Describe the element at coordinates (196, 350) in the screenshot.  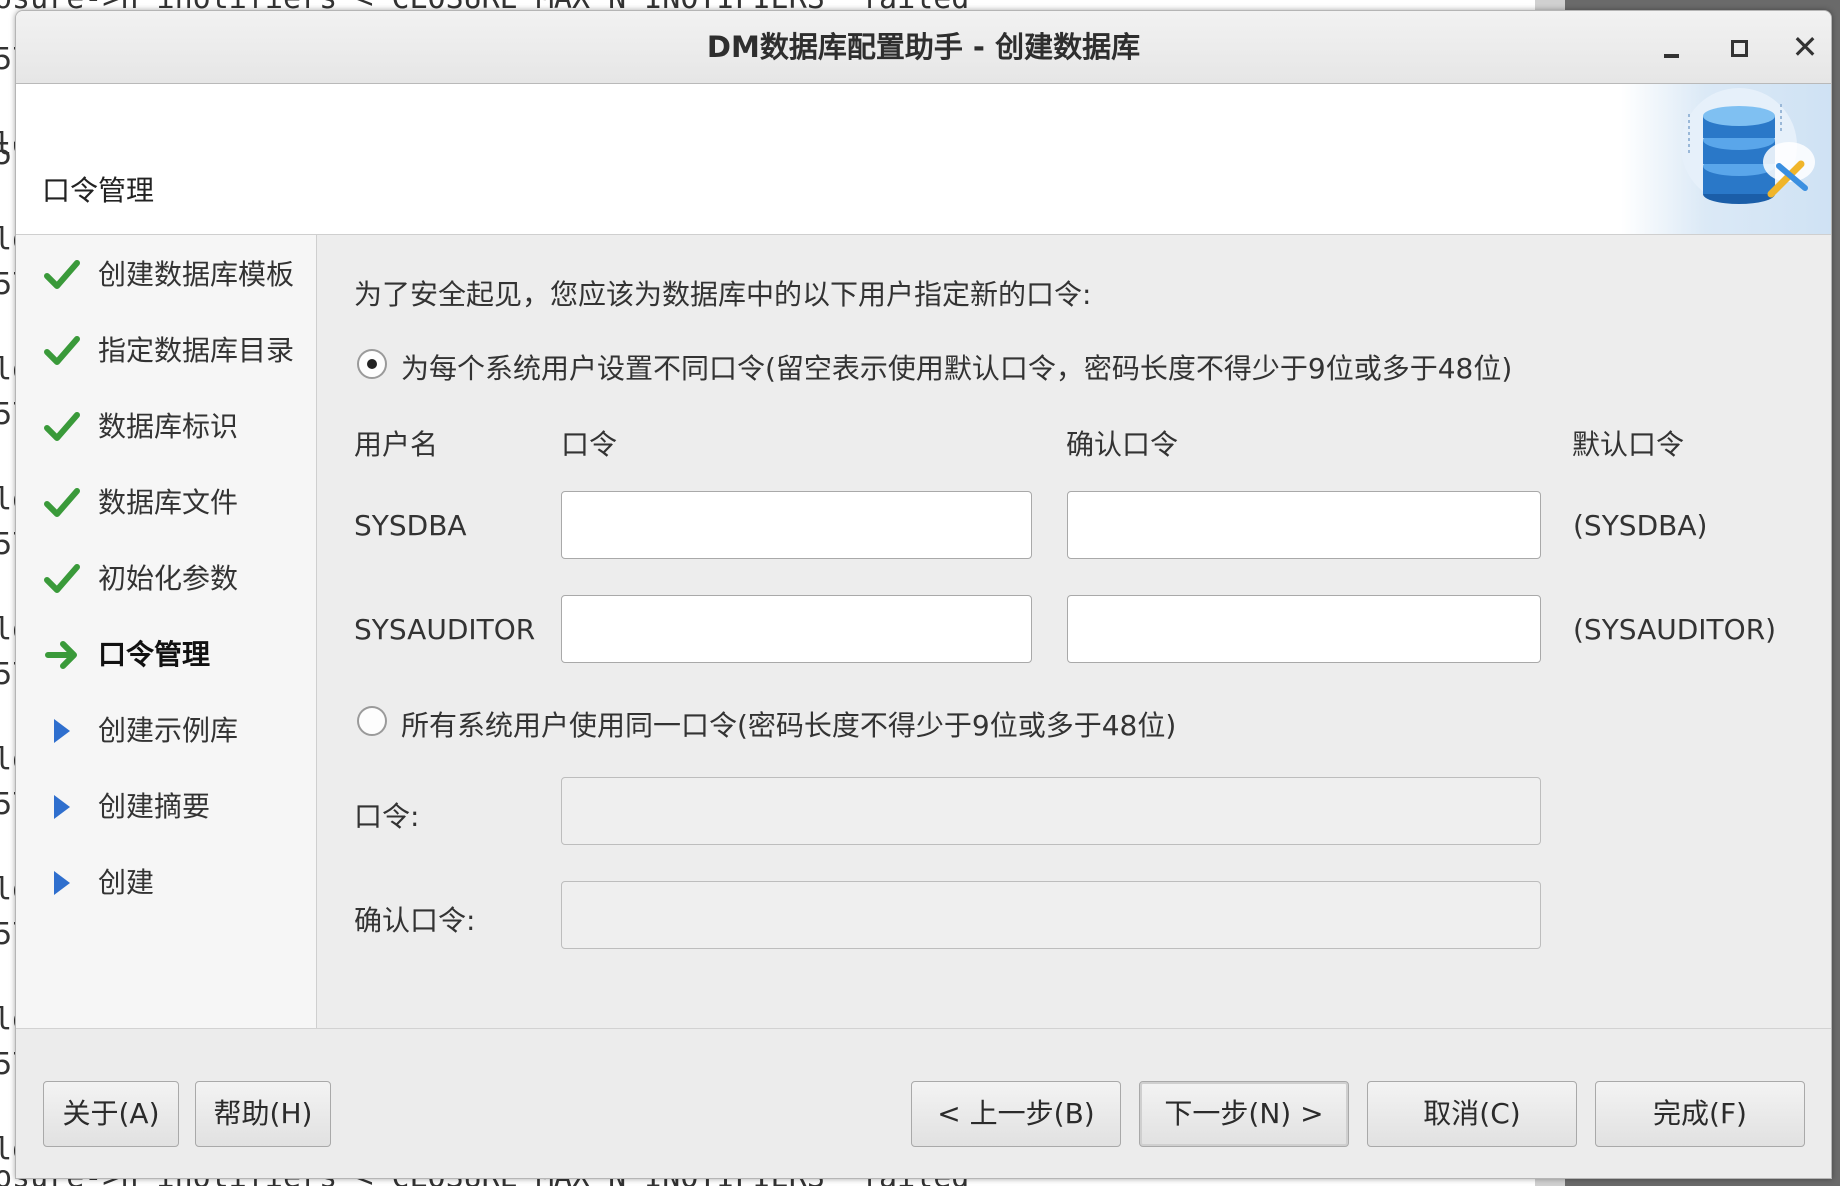
I see `step-label: 指定数据库目录` at that location.